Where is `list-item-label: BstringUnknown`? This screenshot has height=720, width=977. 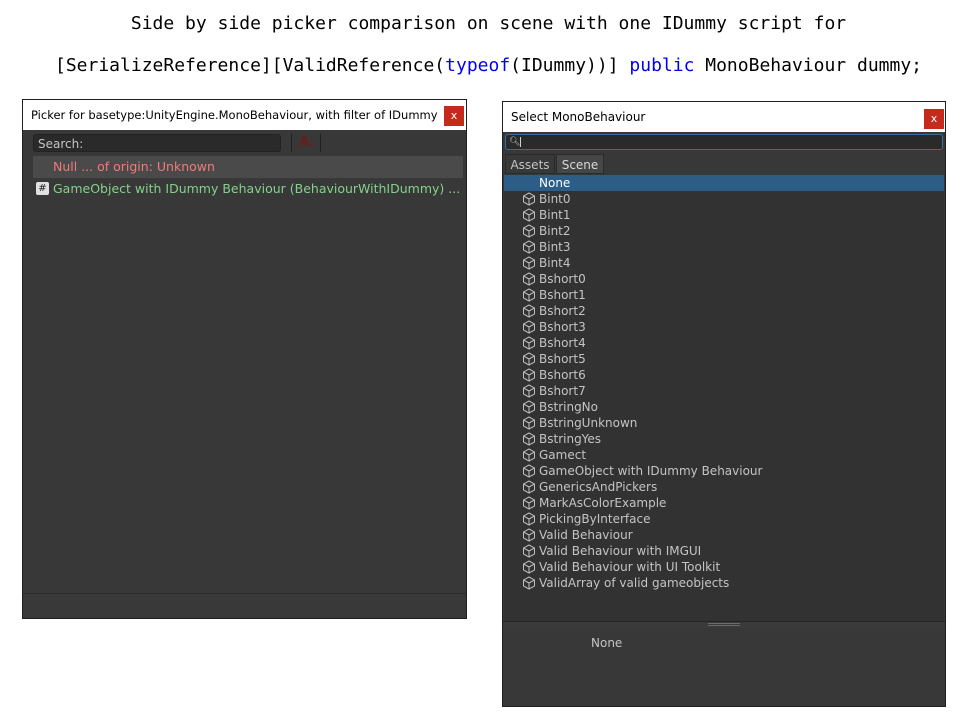
list-item-label: BstringUnknown is located at coordinates (588, 423).